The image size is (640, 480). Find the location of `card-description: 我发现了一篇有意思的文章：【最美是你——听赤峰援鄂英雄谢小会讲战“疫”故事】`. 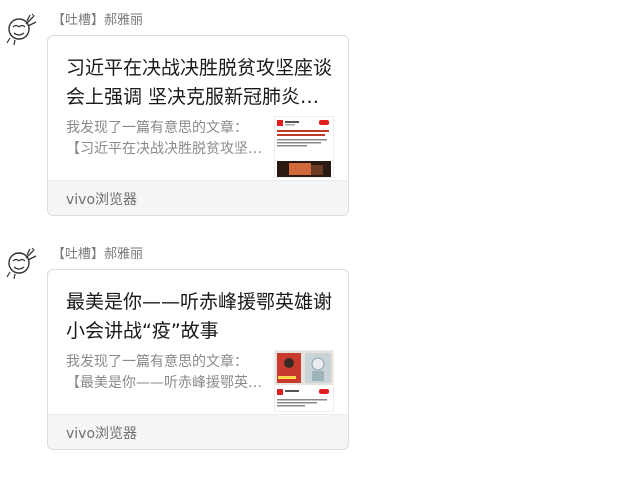

card-description: 我发现了一篇有意思的文章：【最美是你——听赤峰援鄂英雄谢小会讲战“疫”故事】 is located at coordinates (164, 372).